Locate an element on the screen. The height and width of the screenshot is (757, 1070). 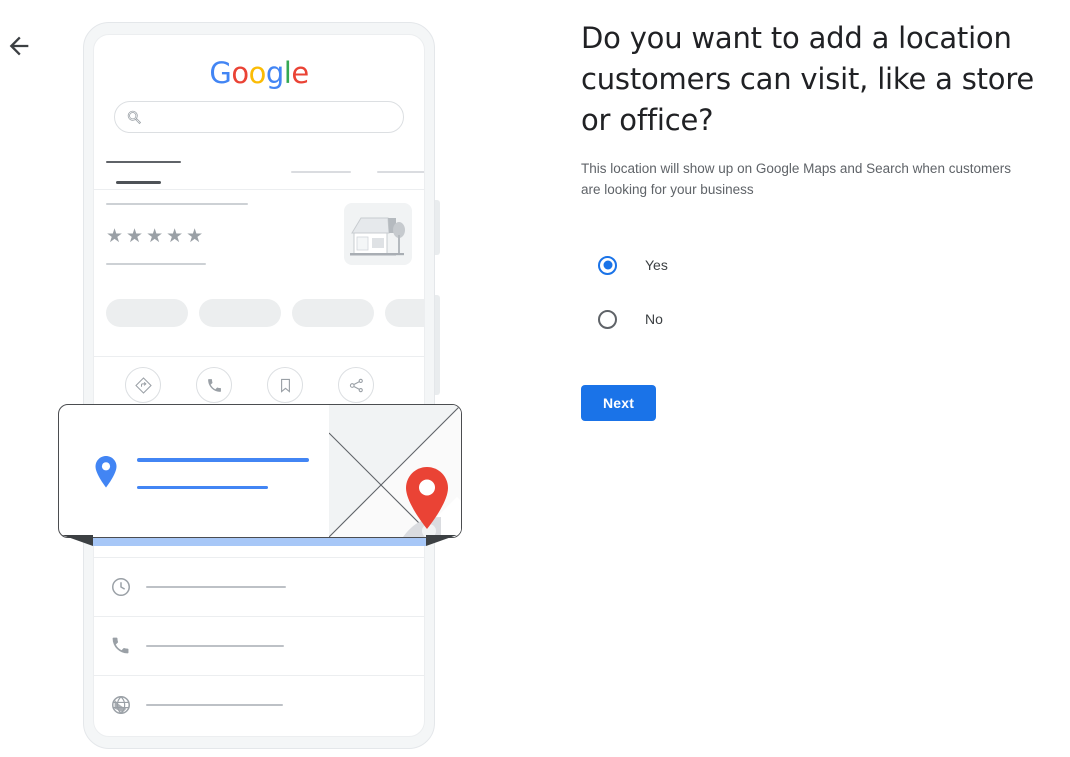
storefront-icon is located at coordinates (377, 236).